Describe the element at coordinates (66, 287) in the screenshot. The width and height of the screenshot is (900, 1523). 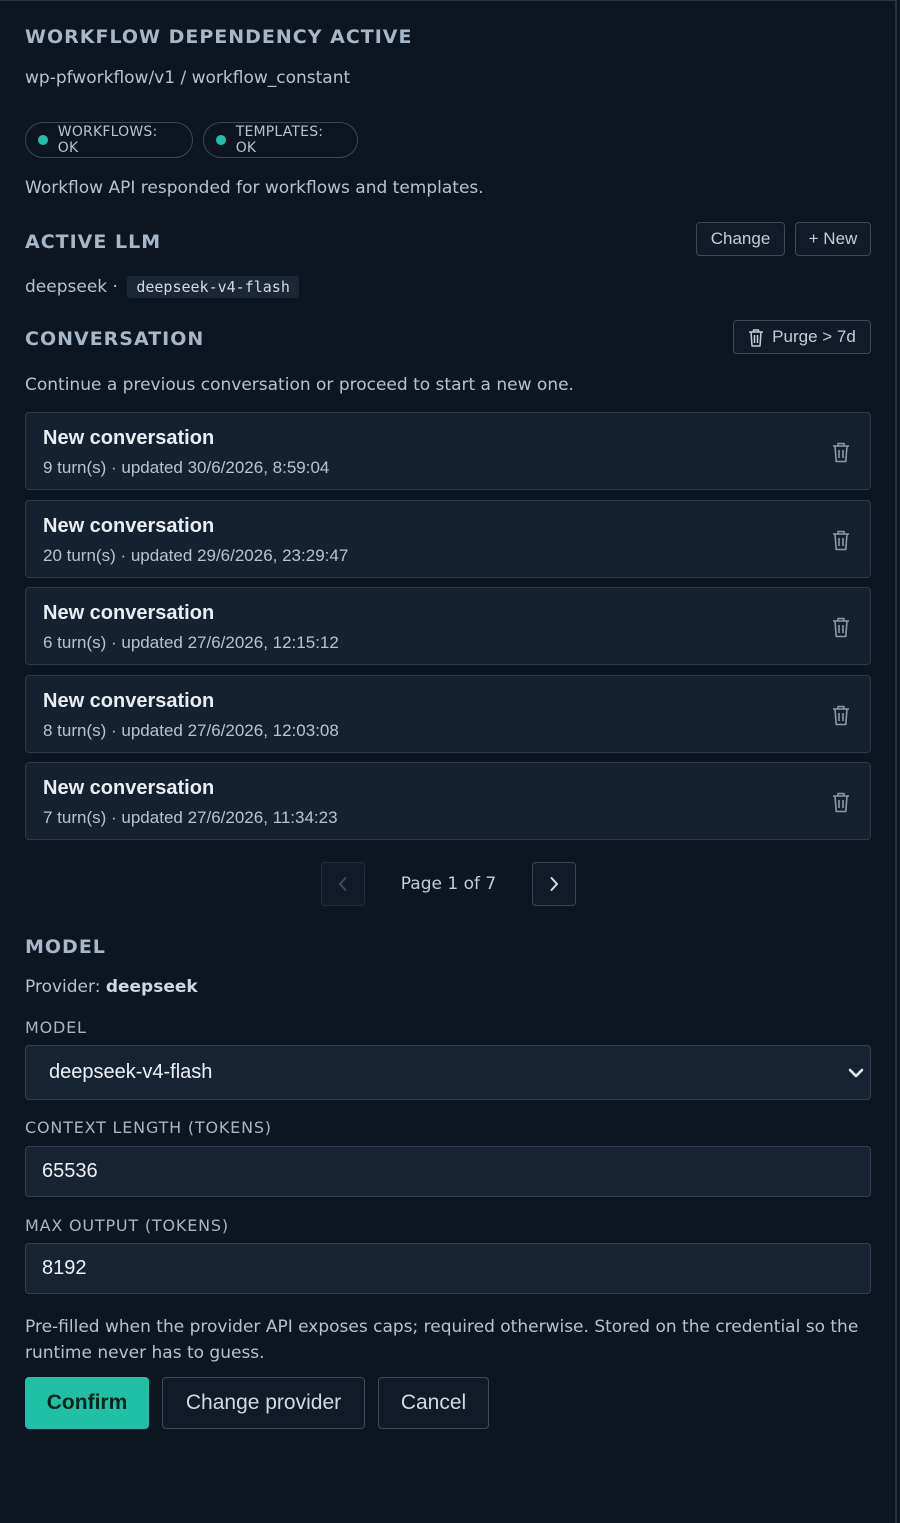
I see `active-llm-provider: deepseek` at that location.